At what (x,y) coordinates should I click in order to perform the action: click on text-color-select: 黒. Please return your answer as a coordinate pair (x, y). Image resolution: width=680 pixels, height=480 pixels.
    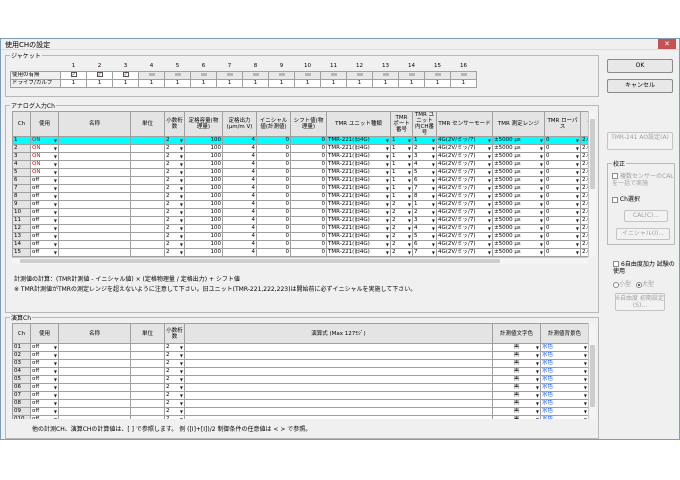
    Looking at the image, I should click on (516, 387).